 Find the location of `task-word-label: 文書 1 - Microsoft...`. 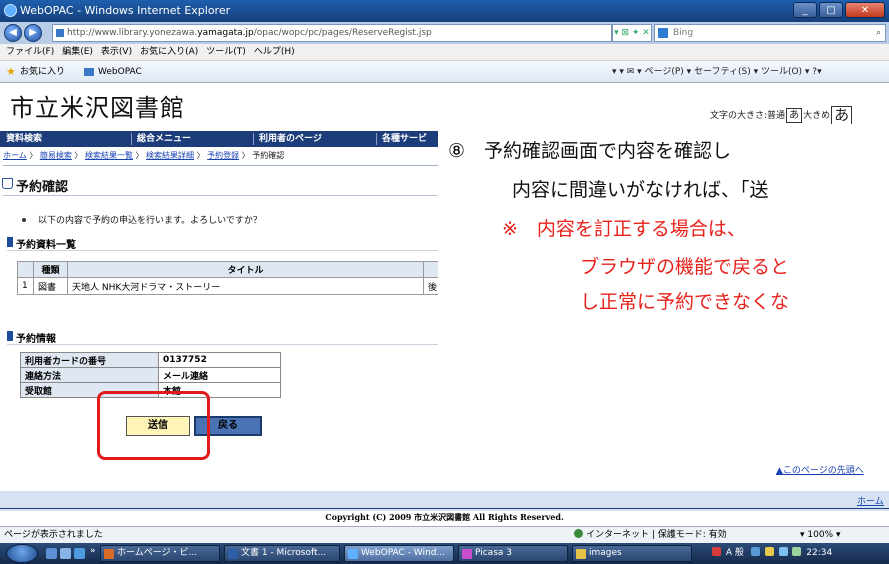

task-word-label: 文書 1 - Microsoft... is located at coordinates (284, 553).